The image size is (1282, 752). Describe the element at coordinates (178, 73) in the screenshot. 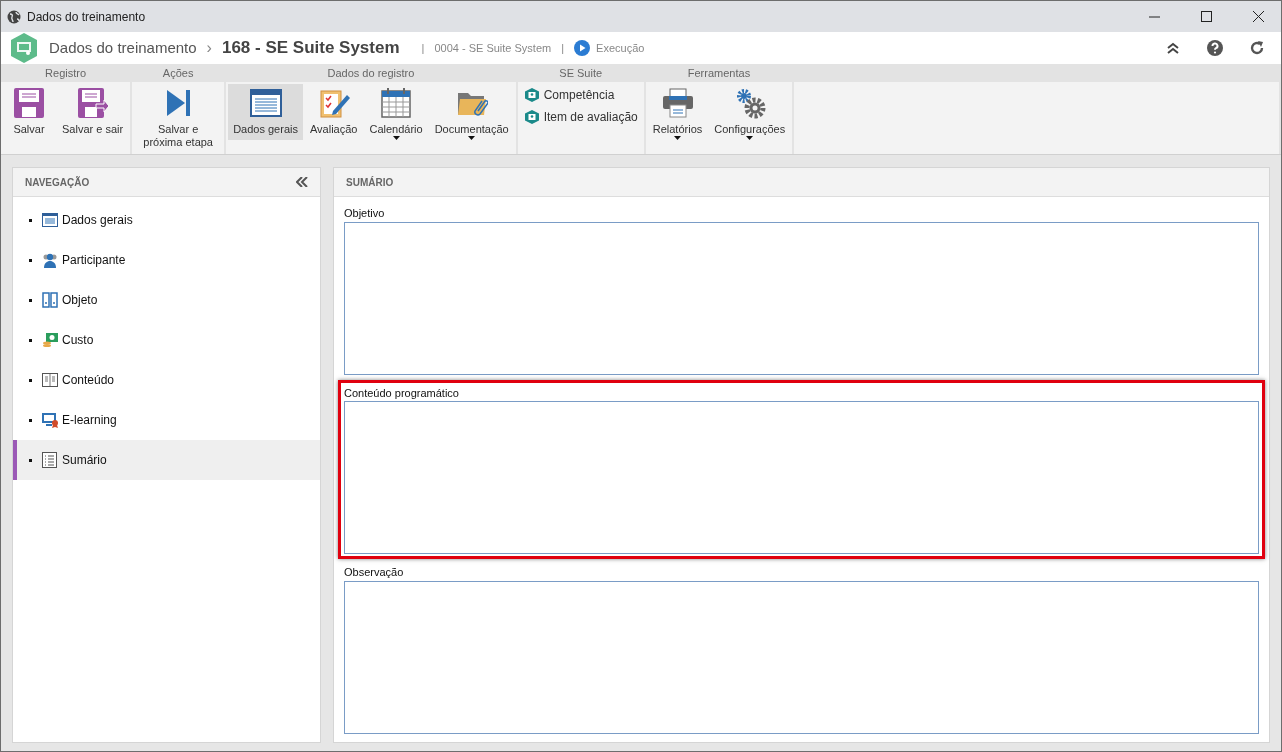

I see `ribbon-group-title: Ações` at that location.